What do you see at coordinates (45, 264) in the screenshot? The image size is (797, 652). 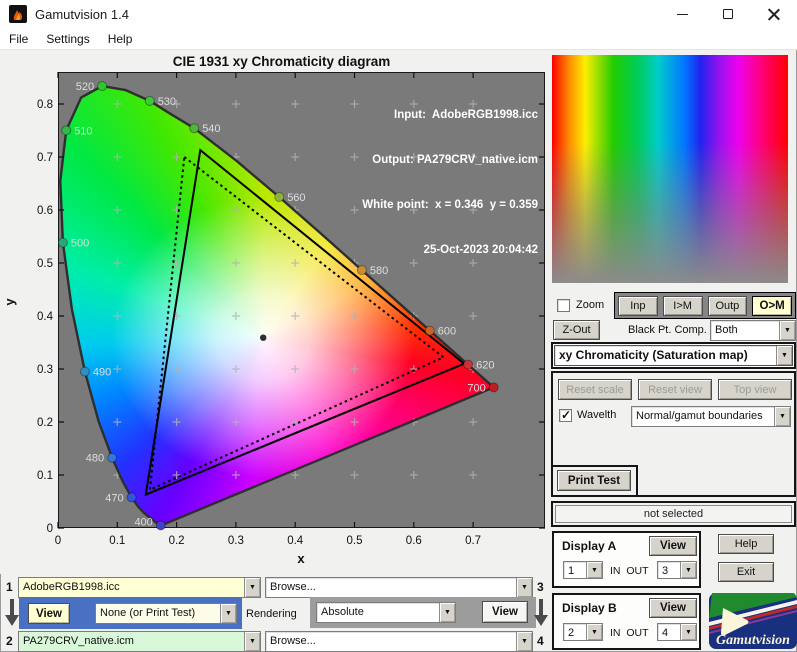 I see `y-tick-label: 0.5` at bounding box center [45, 264].